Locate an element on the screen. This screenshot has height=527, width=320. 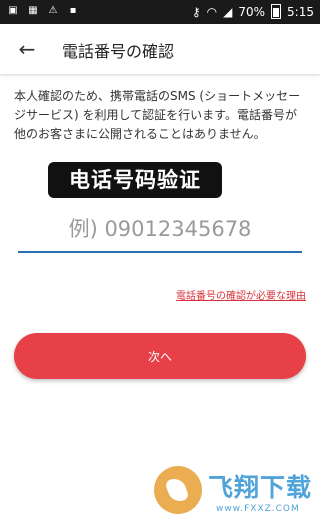
arrow-left-icon: ← is located at coordinates (27, 49).